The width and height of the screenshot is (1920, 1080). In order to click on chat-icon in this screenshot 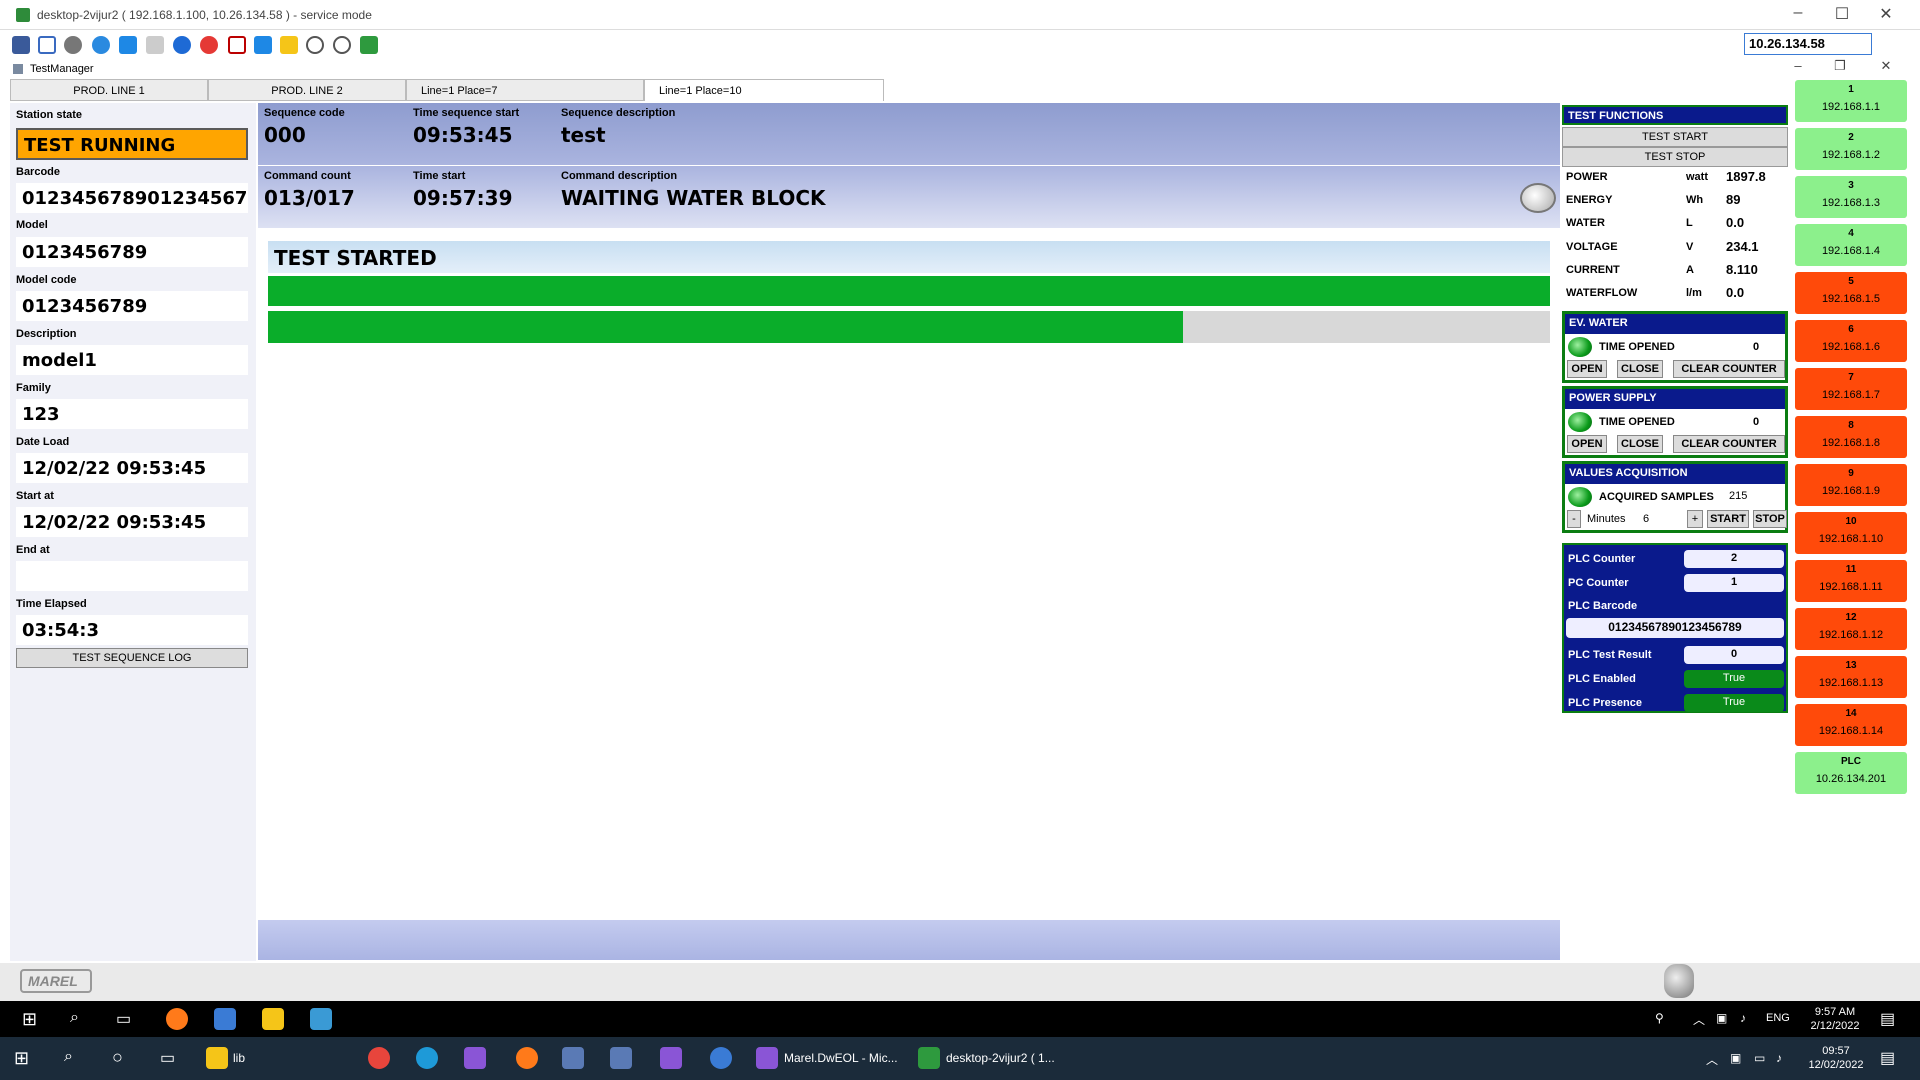, I will do `click(369, 45)`.